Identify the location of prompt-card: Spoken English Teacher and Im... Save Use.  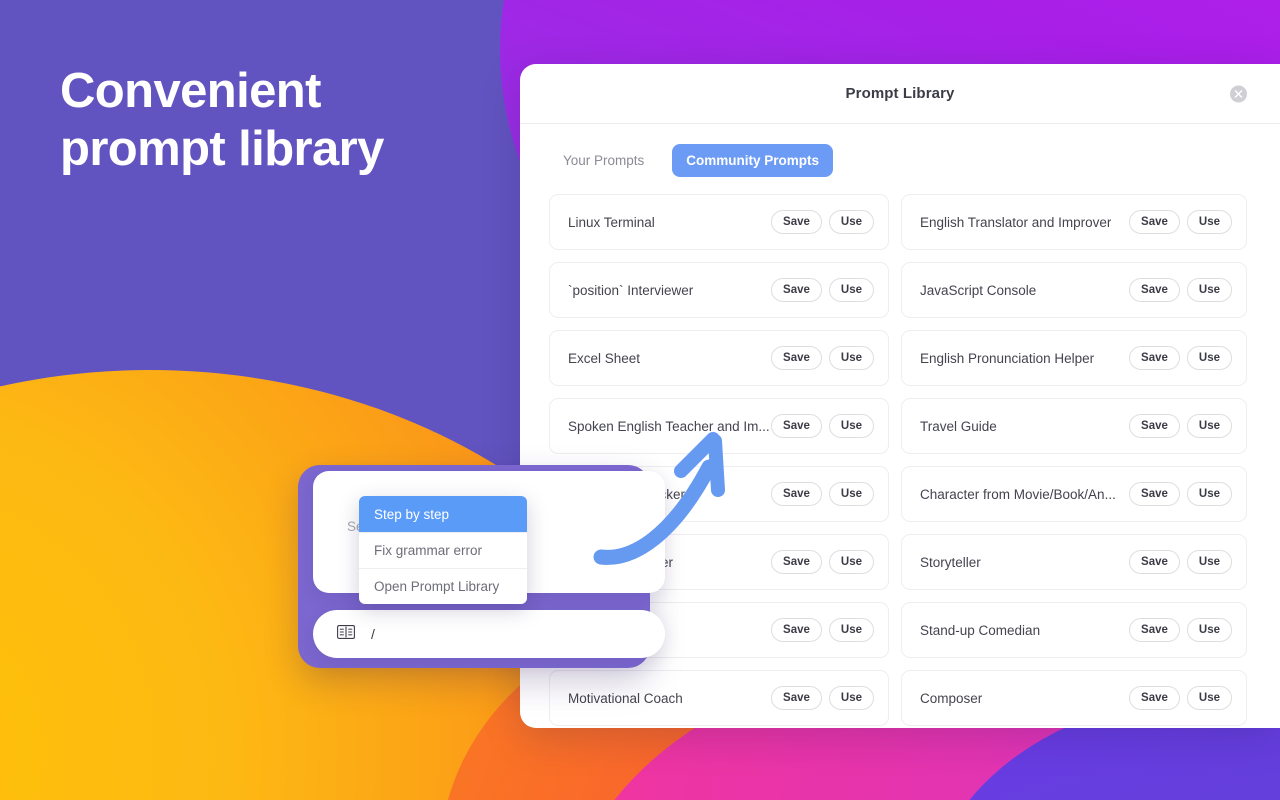
(719, 426).